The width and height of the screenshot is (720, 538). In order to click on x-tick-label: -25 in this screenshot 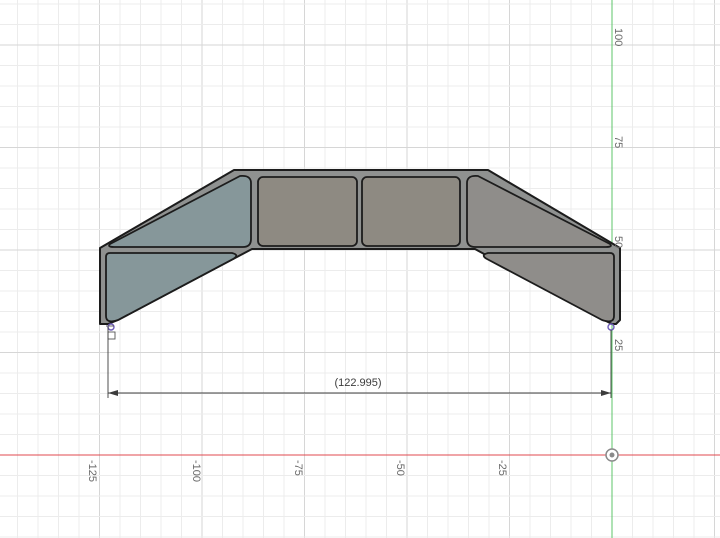, I will do `click(502, 468)`.